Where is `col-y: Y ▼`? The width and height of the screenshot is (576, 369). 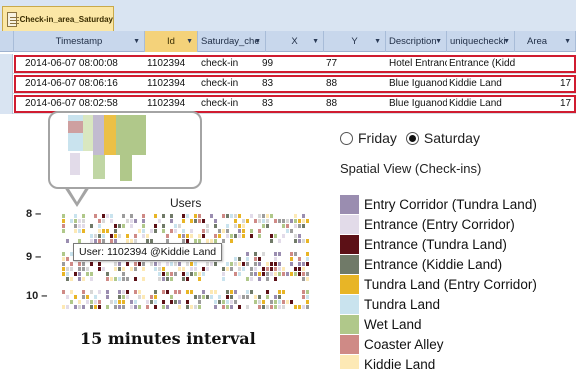 col-y: Y ▼ is located at coordinates (355, 41).